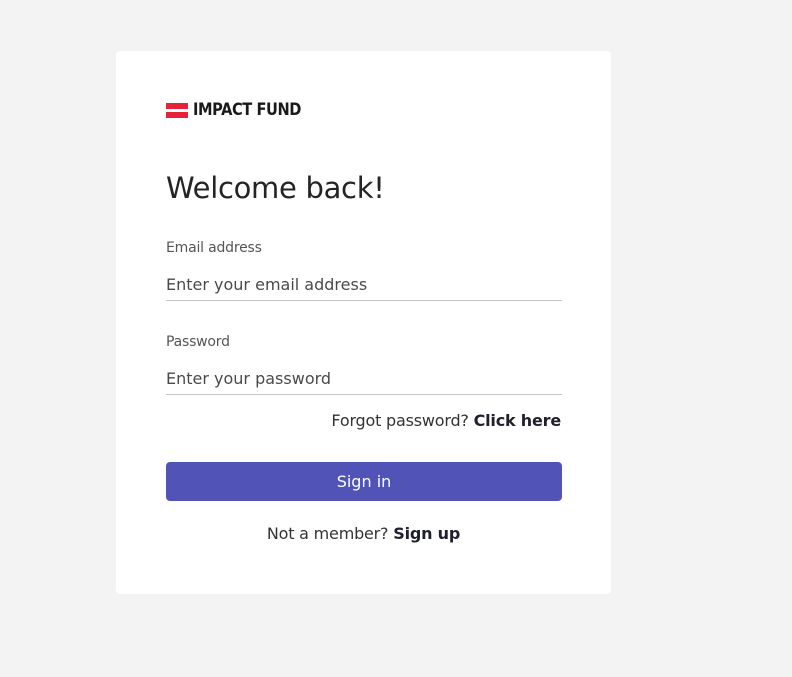  I want to click on email-label: Email address, so click(214, 248).